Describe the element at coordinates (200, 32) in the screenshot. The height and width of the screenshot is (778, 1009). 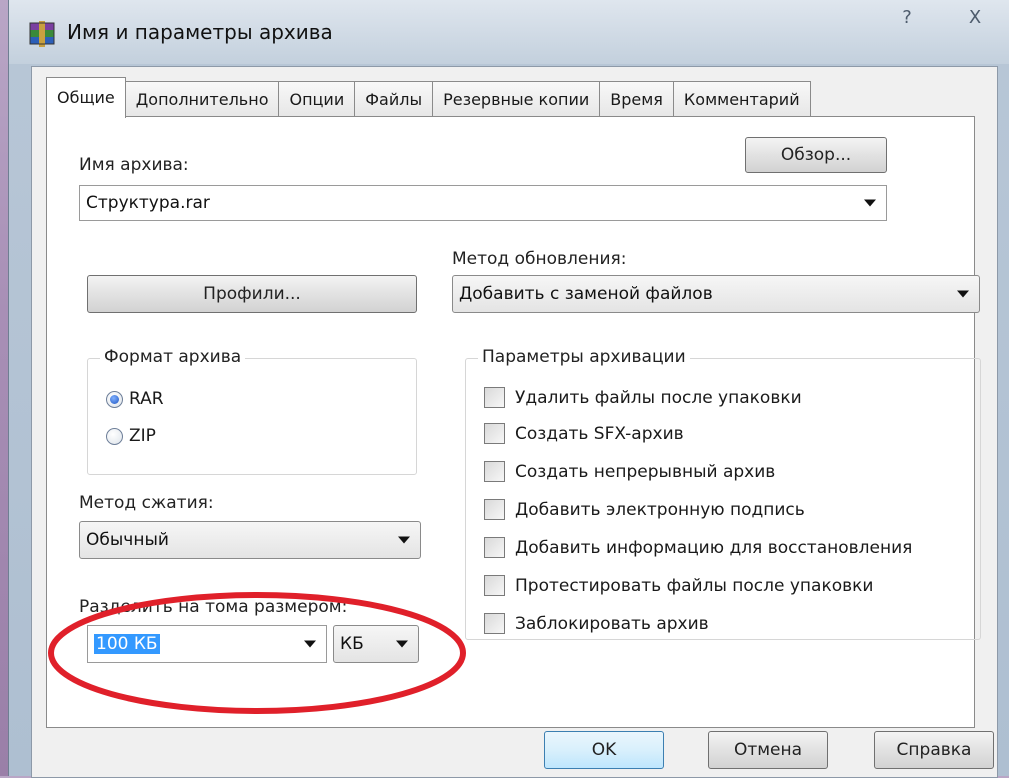
I see `window-title: Имя и параметры архива` at that location.